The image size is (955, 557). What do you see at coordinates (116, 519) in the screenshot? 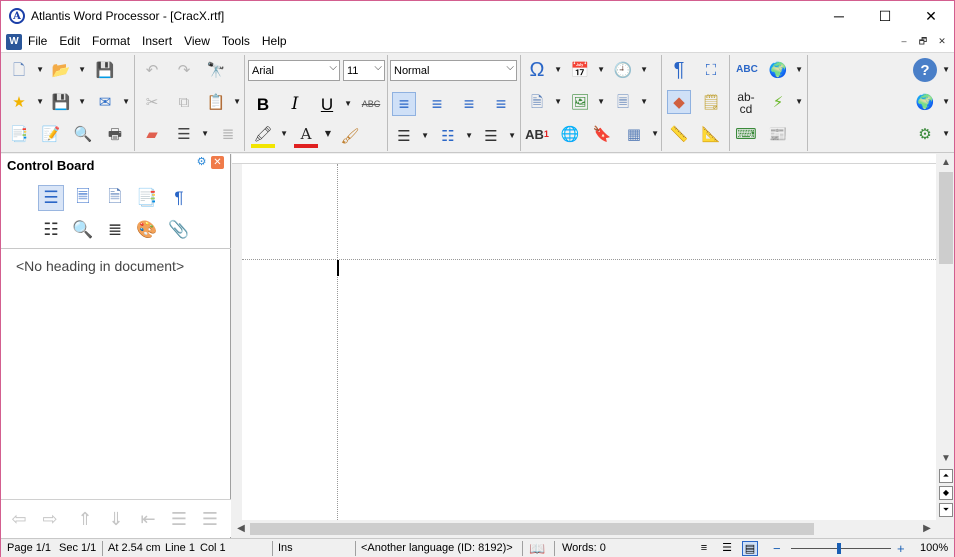
I see `move-down-icon: ⇓` at bounding box center [116, 519].